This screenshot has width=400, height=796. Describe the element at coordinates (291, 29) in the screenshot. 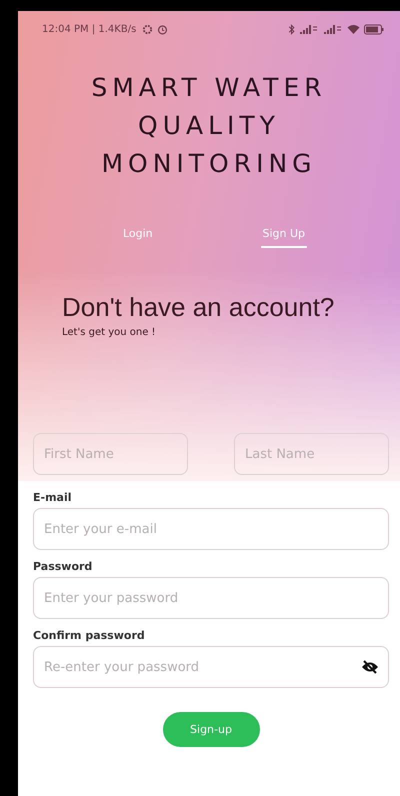

I see `bluetooth-icon` at that location.